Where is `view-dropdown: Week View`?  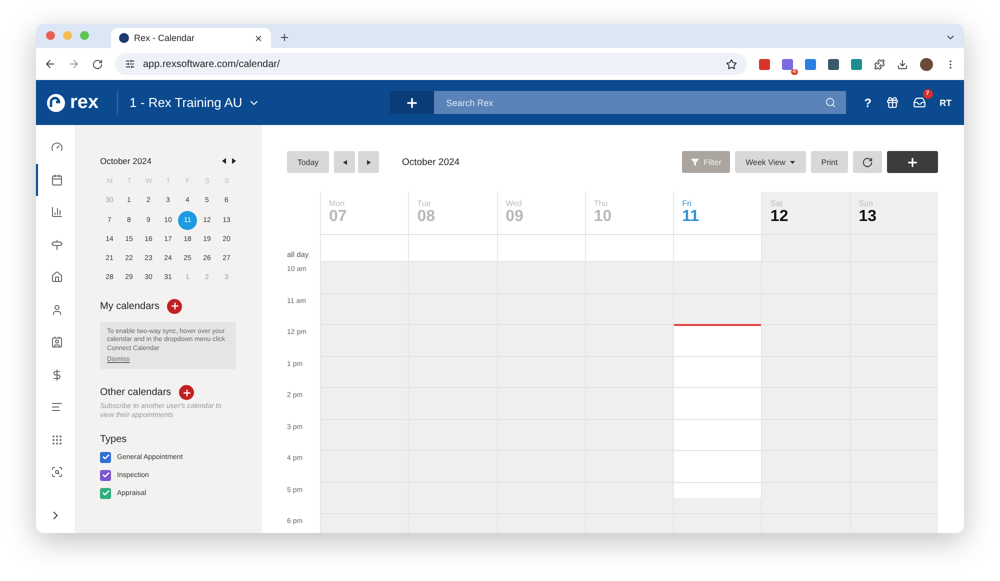
view-dropdown: Week View is located at coordinates (770, 162).